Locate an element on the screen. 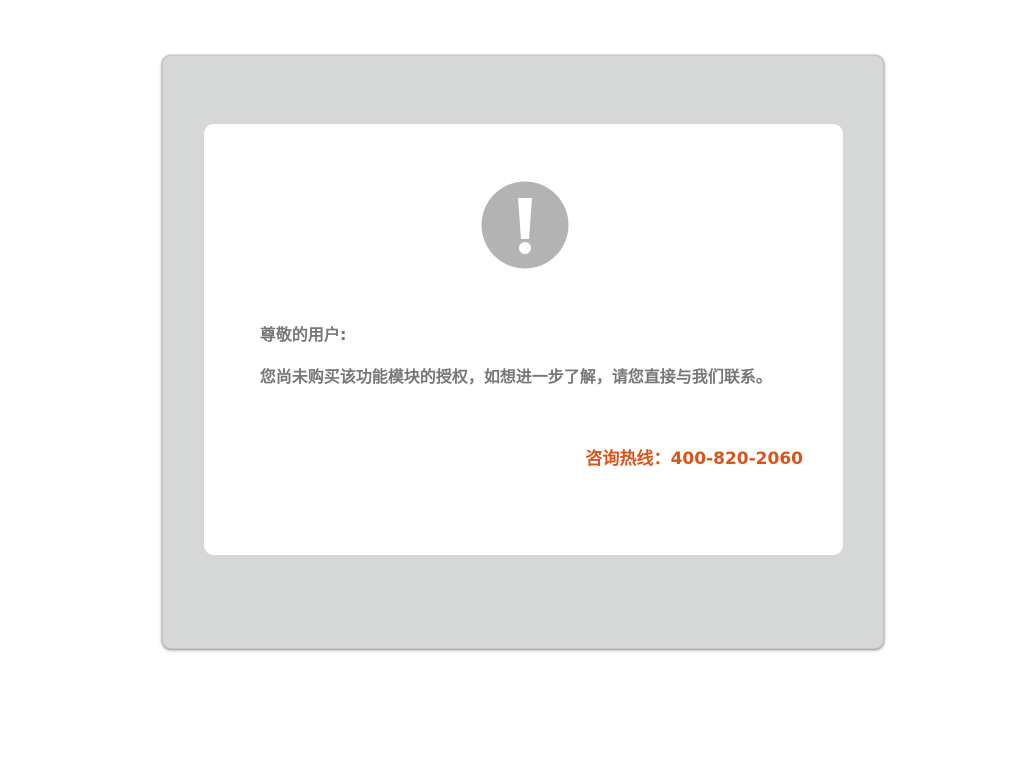  exclamation-circle-icon is located at coordinates (525, 225).